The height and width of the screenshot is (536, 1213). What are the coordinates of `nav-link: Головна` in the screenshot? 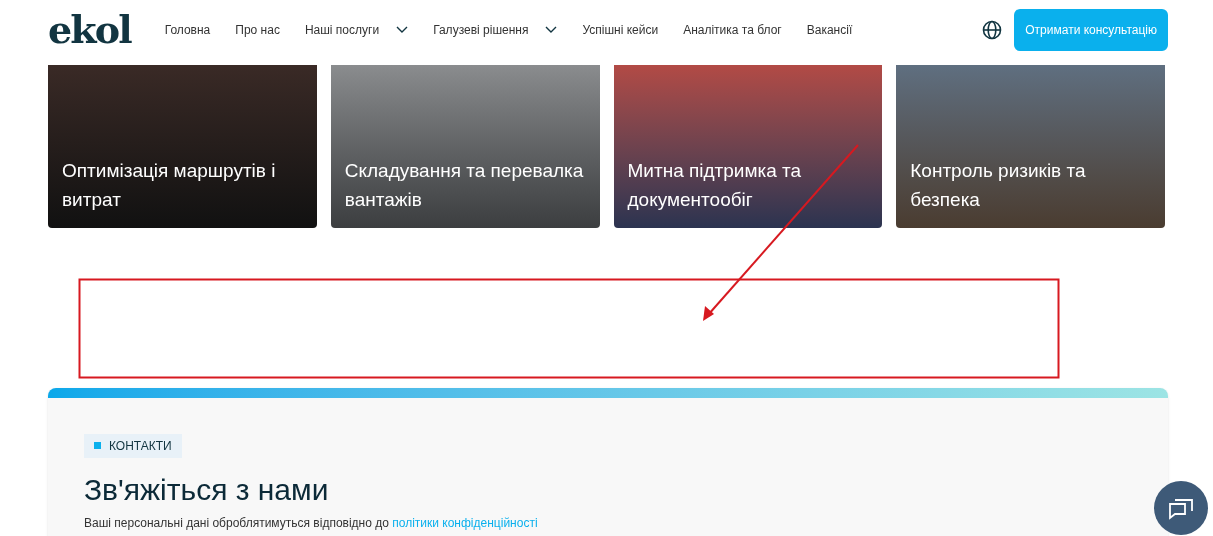 It's located at (187, 30).